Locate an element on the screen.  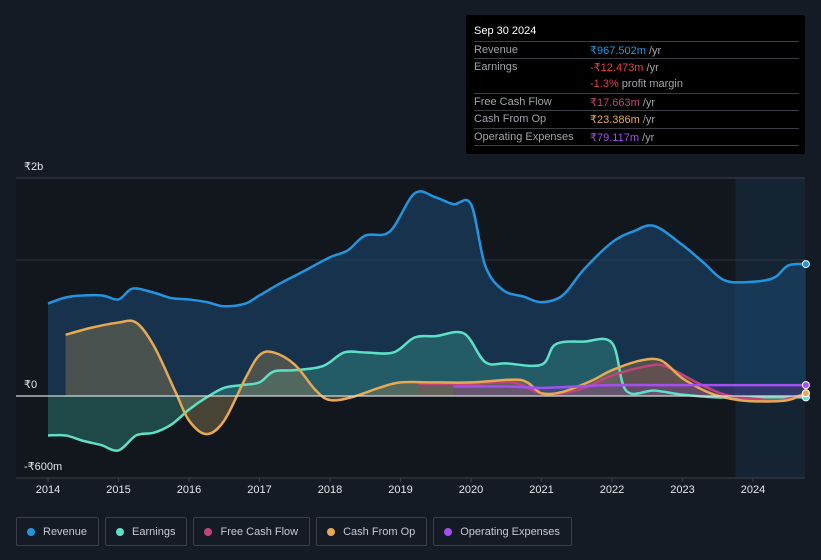
x-tick-label: 2022 is located at coordinates (612, 490).